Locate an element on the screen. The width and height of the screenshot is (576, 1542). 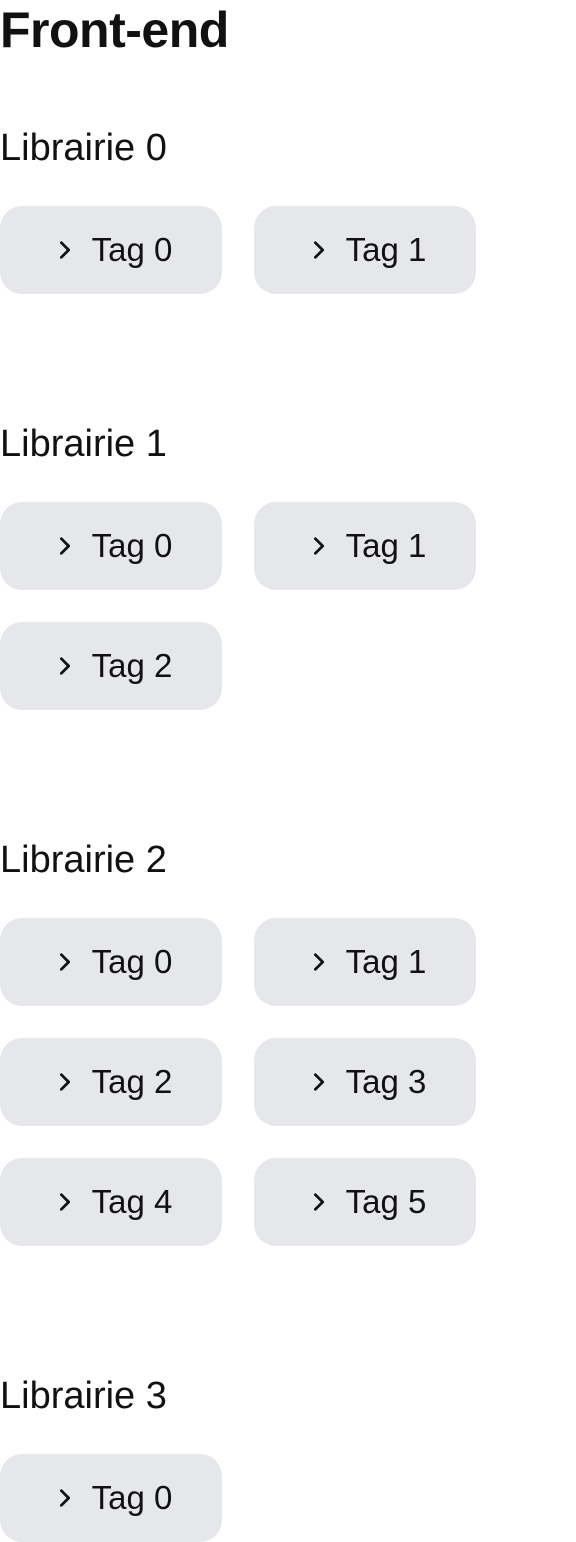
tag-button: Tag 5 is located at coordinates (365, 1202).